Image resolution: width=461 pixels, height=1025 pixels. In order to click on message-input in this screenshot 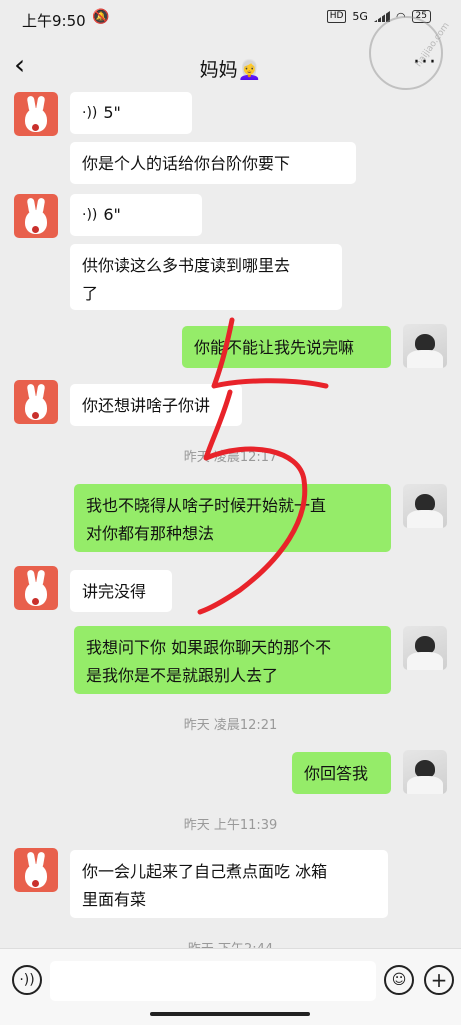, I will do `click(213, 981)`.